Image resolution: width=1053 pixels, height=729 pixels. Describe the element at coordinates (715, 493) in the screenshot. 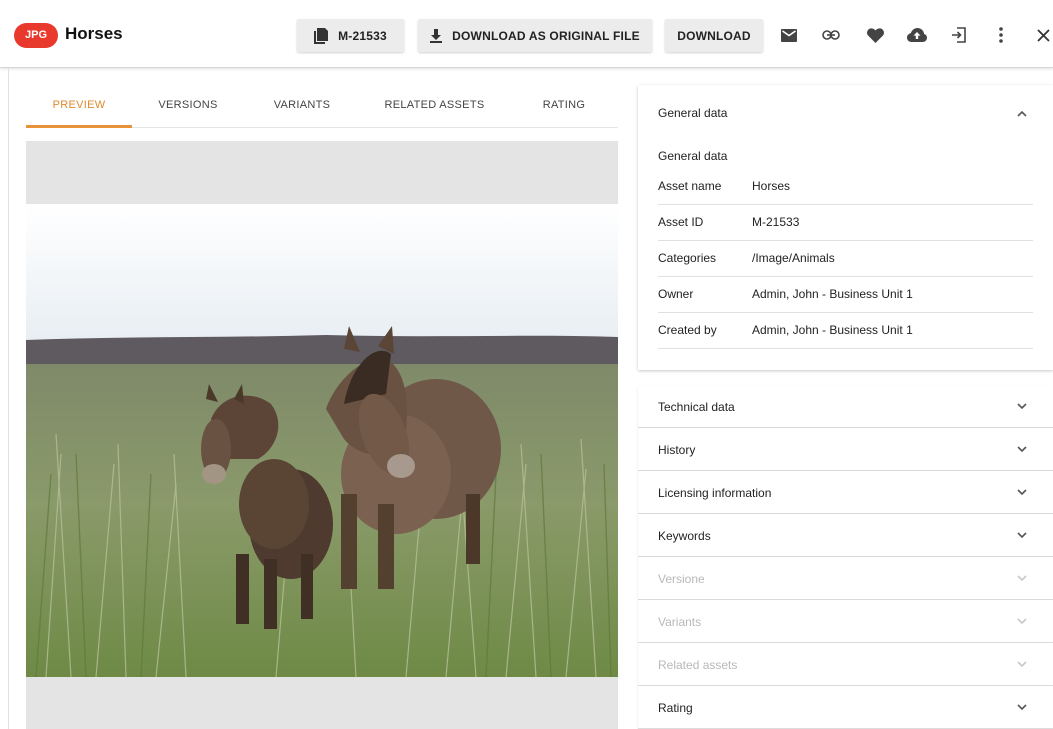

I see `accordion-label: Licensing information` at that location.